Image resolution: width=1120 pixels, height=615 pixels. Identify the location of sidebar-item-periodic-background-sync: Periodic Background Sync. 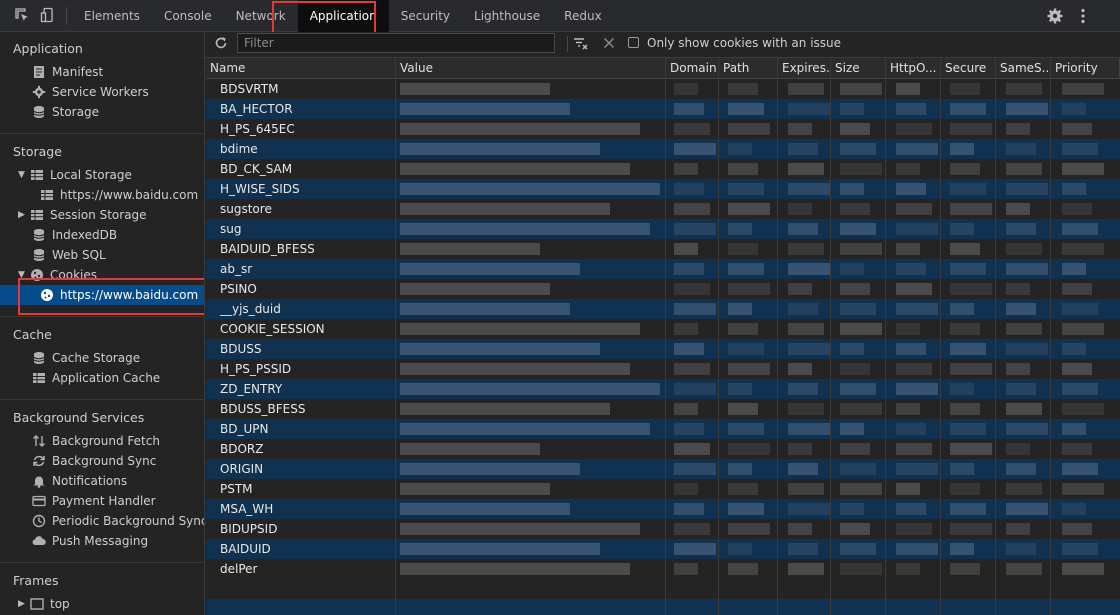
(118, 521).